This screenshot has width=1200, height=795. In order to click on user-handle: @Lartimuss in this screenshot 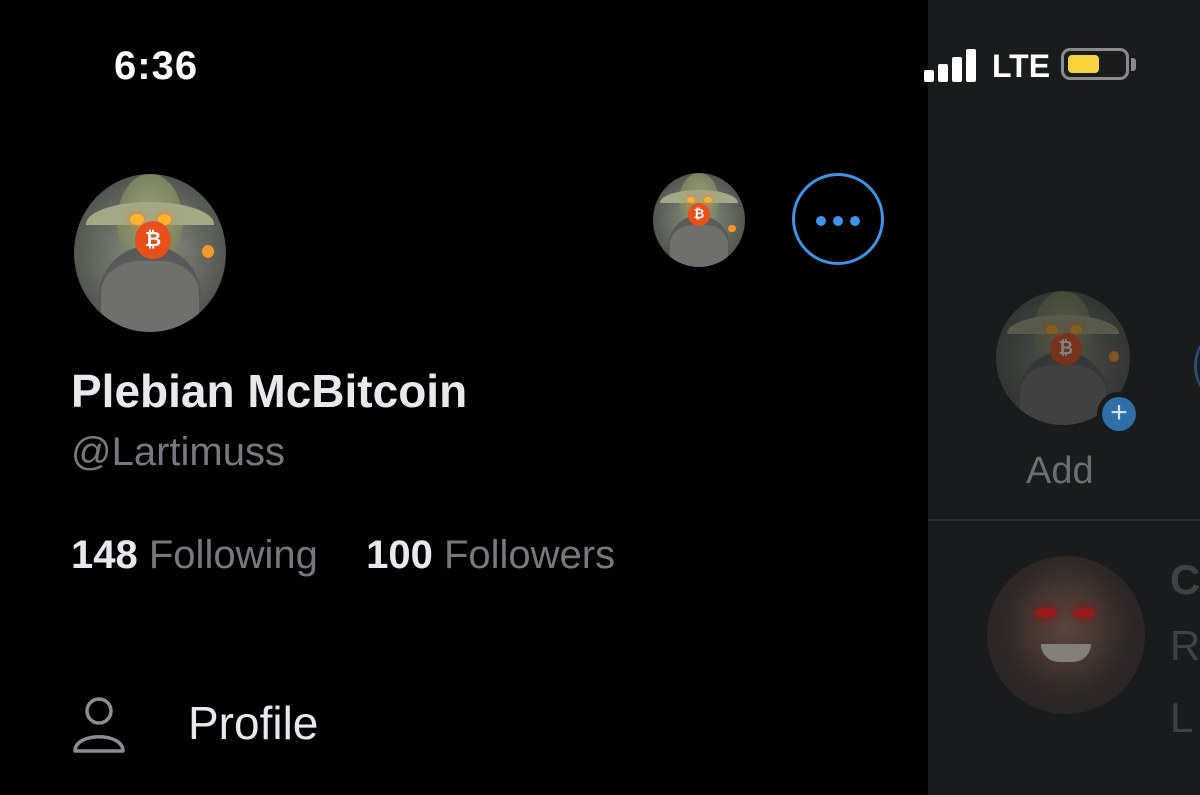, I will do `click(178, 452)`.